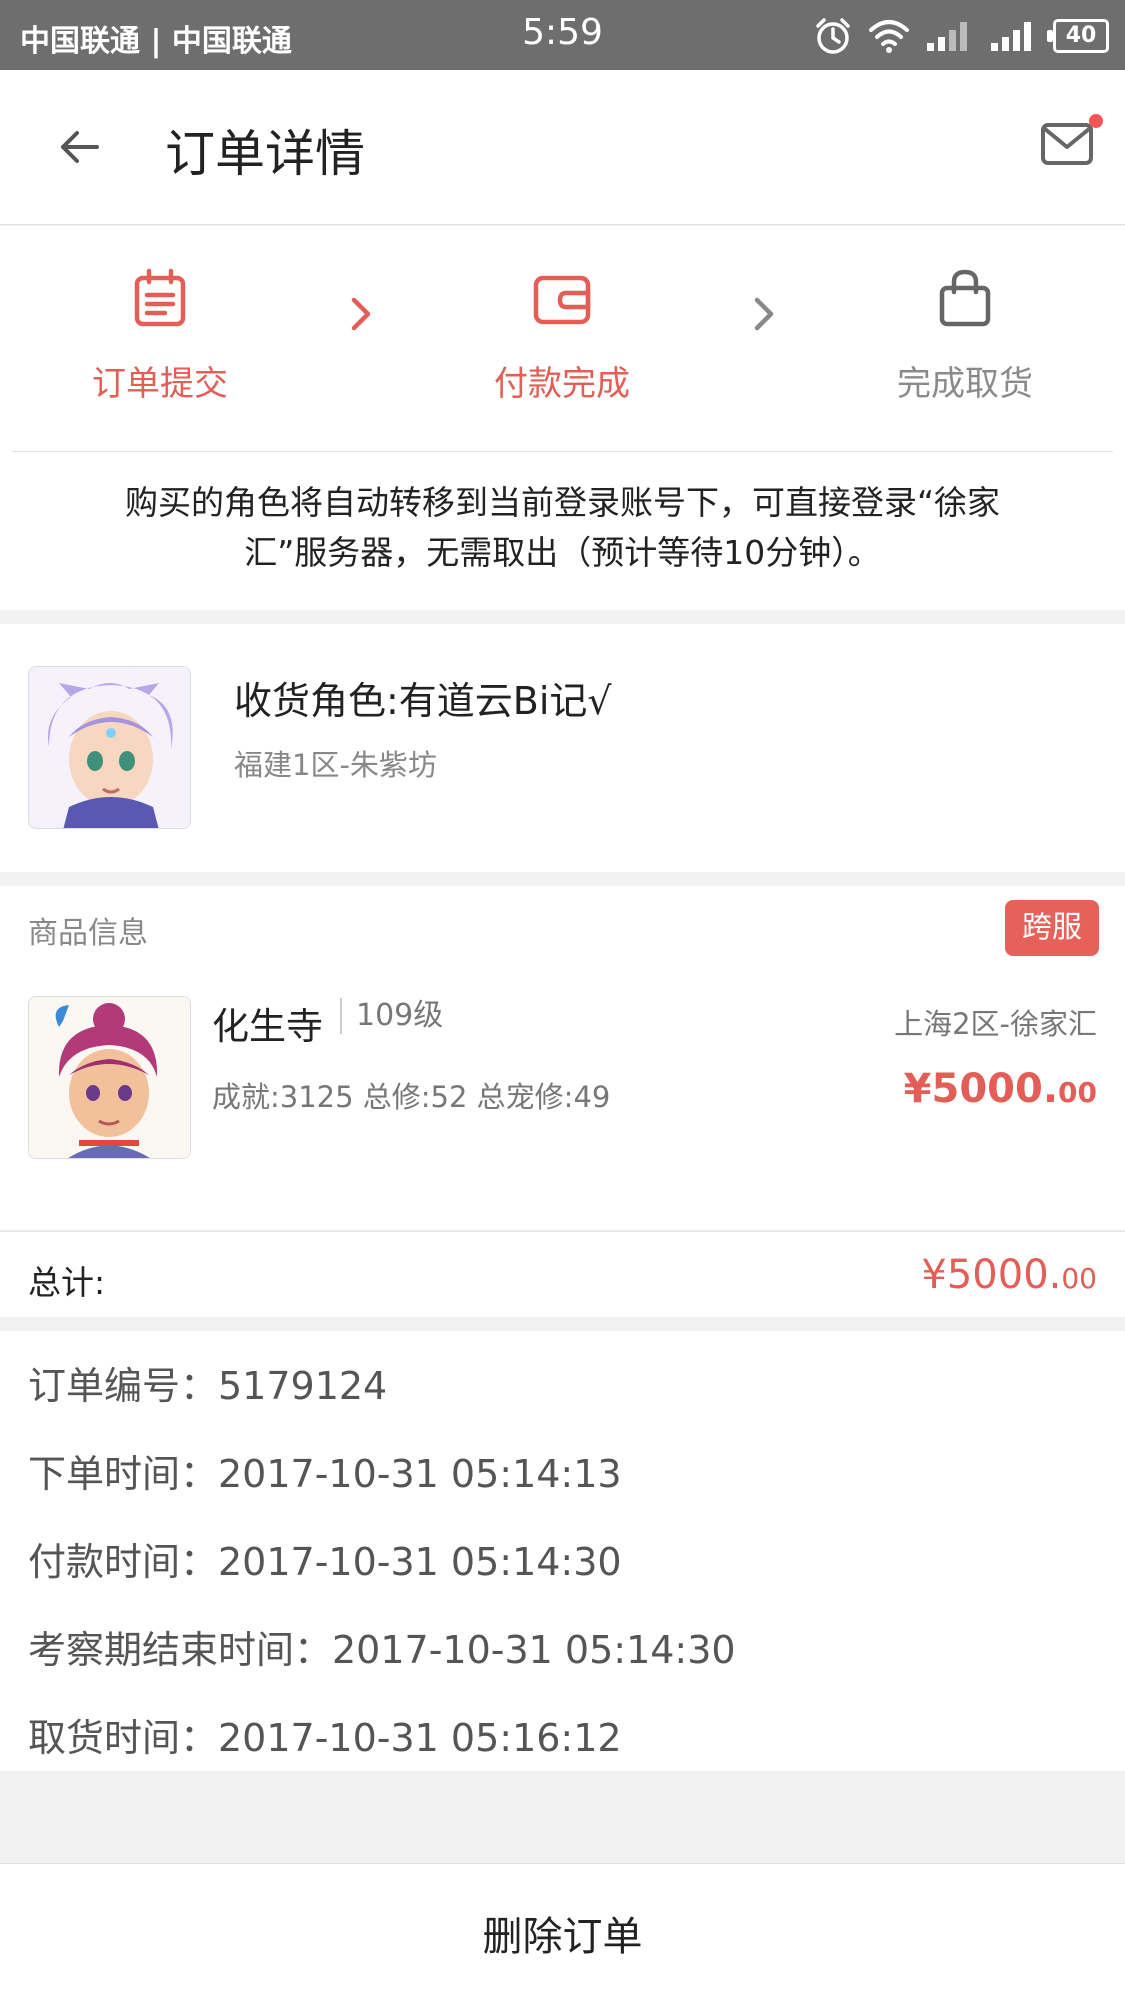 This screenshot has height=2000, width=1125. I want to click on goods-level: 109级, so click(391, 1016).